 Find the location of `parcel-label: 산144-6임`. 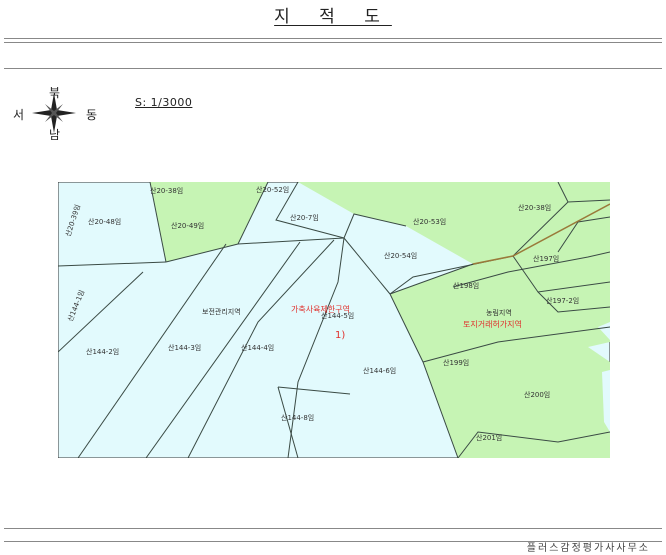

parcel-label: 산144-6임 is located at coordinates (379, 370).